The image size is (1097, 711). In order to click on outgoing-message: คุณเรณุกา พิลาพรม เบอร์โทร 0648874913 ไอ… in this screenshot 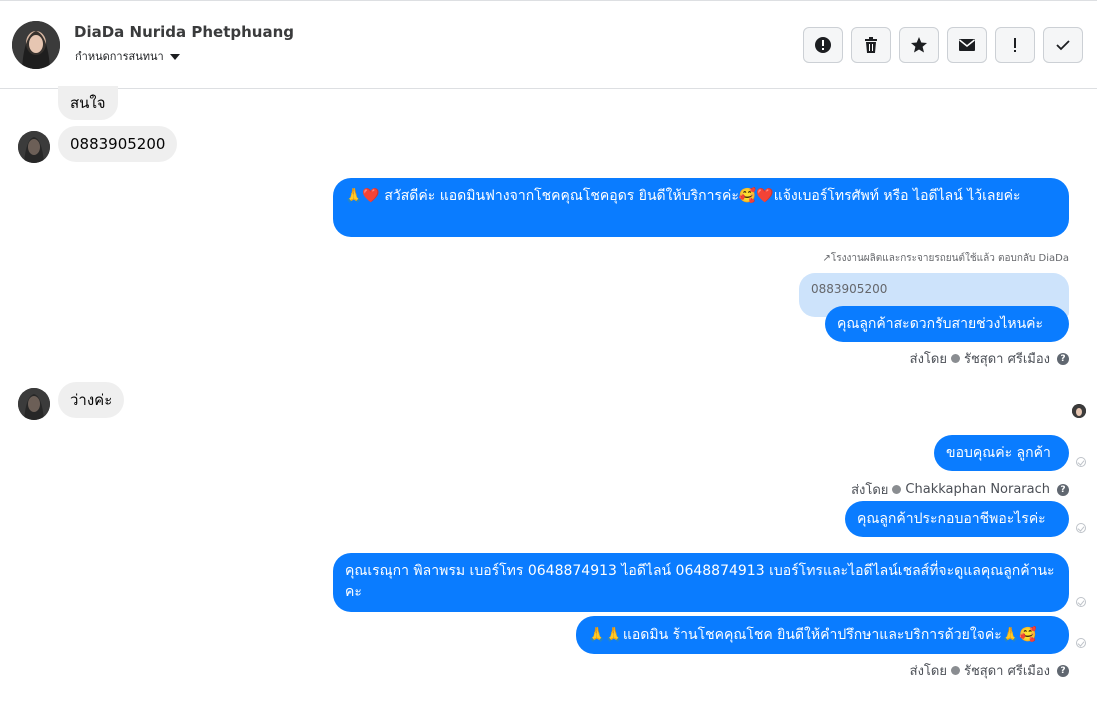, I will do `click(701, 582)`.